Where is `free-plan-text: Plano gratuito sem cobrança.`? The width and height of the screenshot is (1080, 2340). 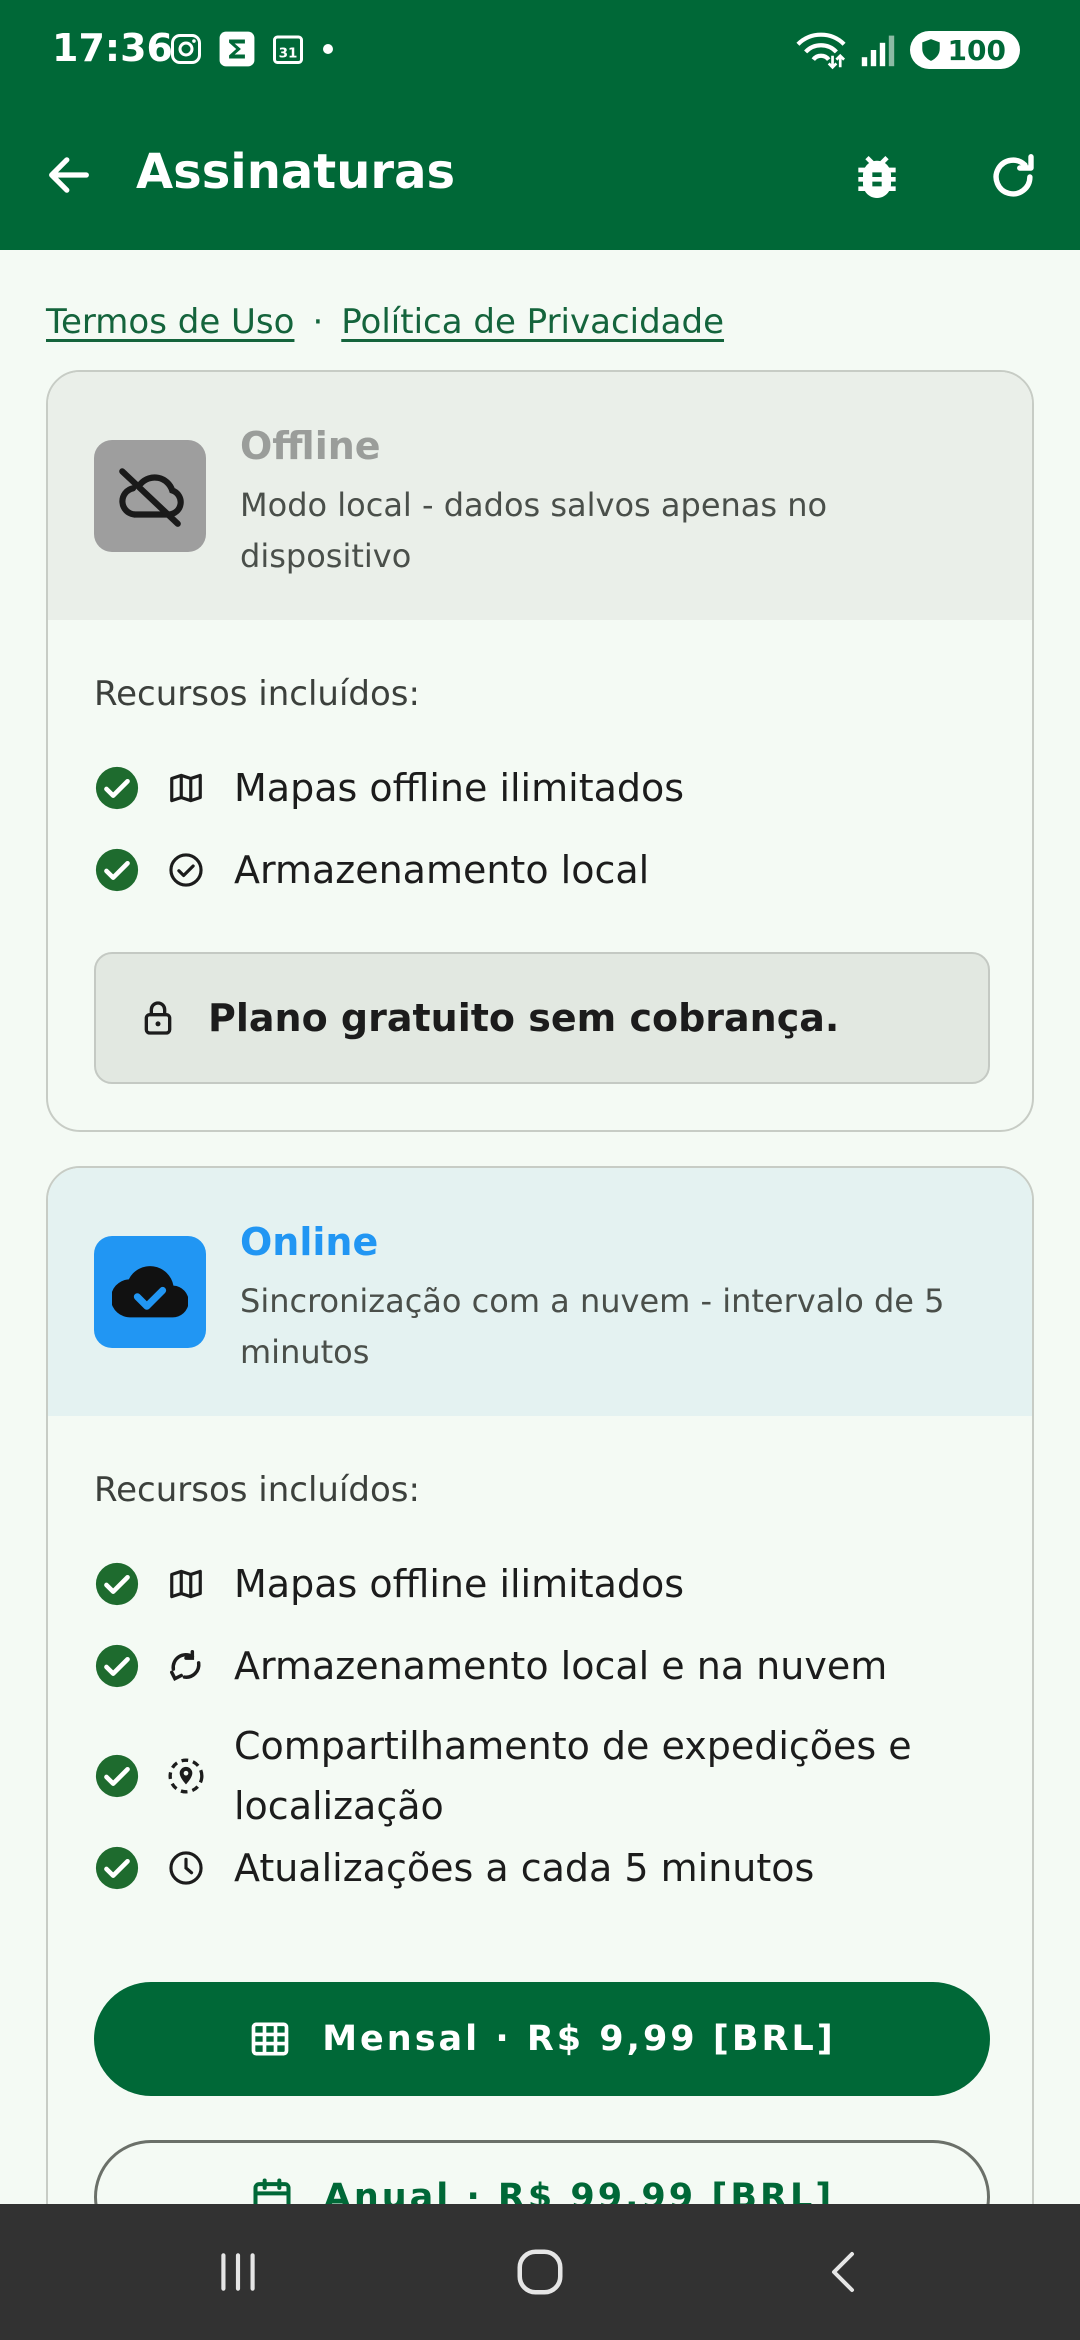
free-plan-text: Plano gratuito sem cobrança. is located at coordinates (524, 1018).